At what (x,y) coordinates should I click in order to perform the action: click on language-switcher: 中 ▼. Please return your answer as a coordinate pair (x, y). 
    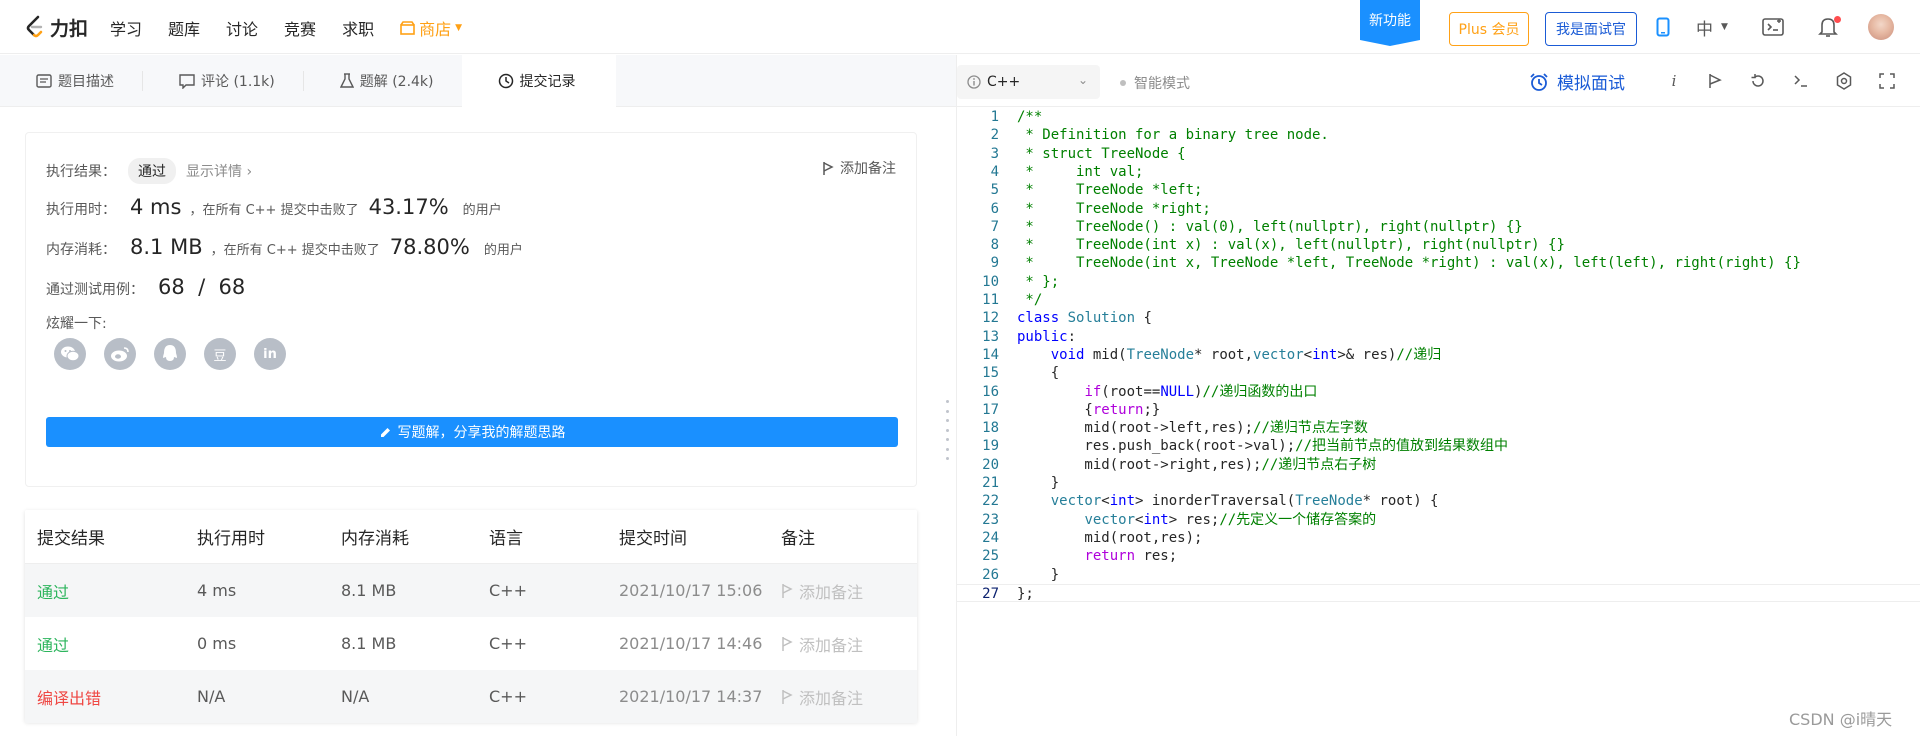
    Looking at the image, I should click on (1712, 27).